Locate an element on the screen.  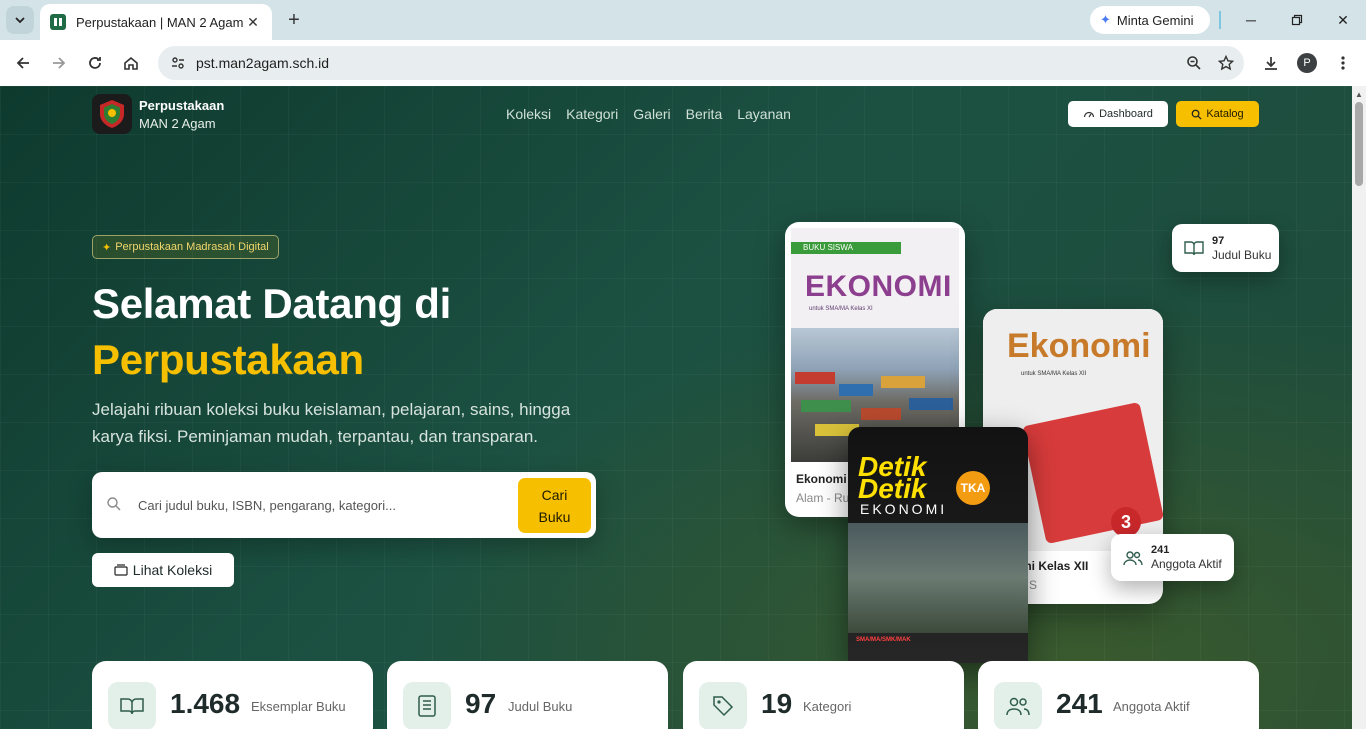
anggota-aktif-badge: 241 Anggota Aktif is located at coordinates (1172, 557).